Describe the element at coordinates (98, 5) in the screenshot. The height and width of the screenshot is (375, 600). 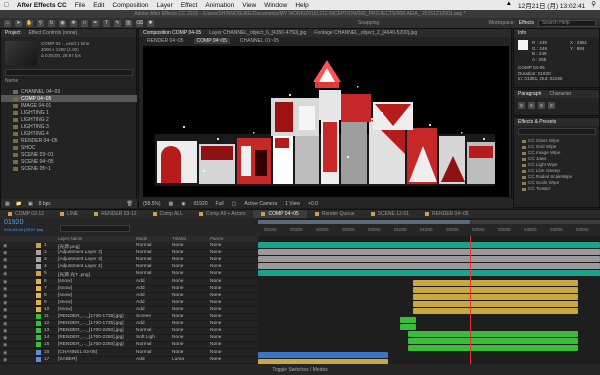
I see `menu-edit: Edit` at that location.